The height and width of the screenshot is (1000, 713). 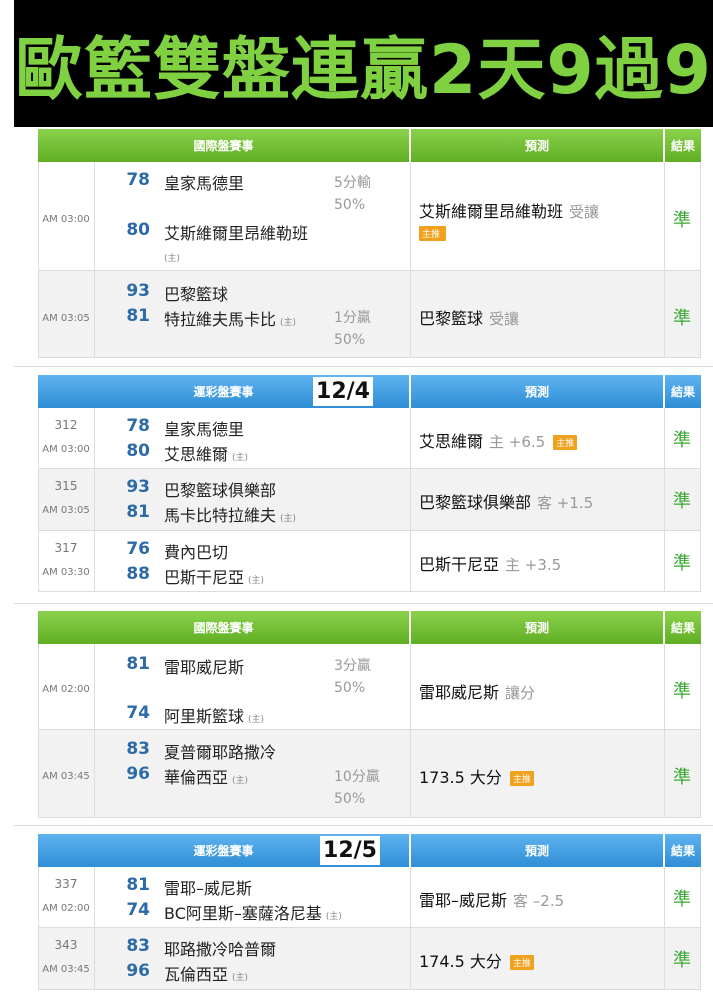 What do you see at coordinates (533, 565) in the screenshot?
I see `prediction-handicap: 主 +3.5` at bounding box center [533, 565].